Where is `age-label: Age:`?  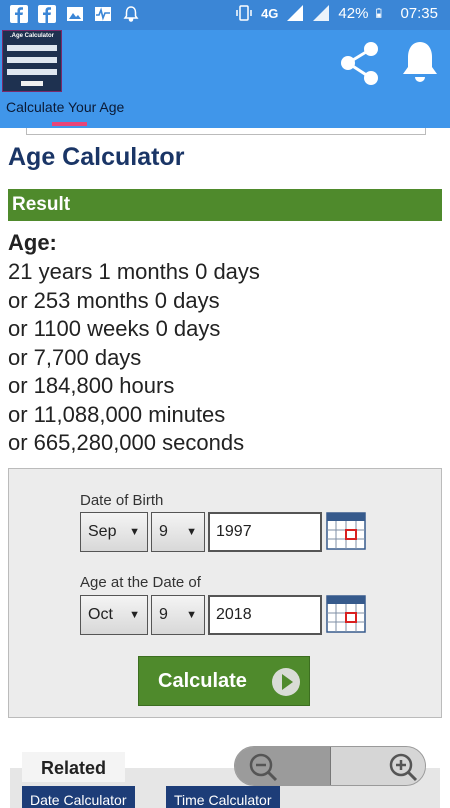 age-label: Age: is located at coordinates (32, 242).